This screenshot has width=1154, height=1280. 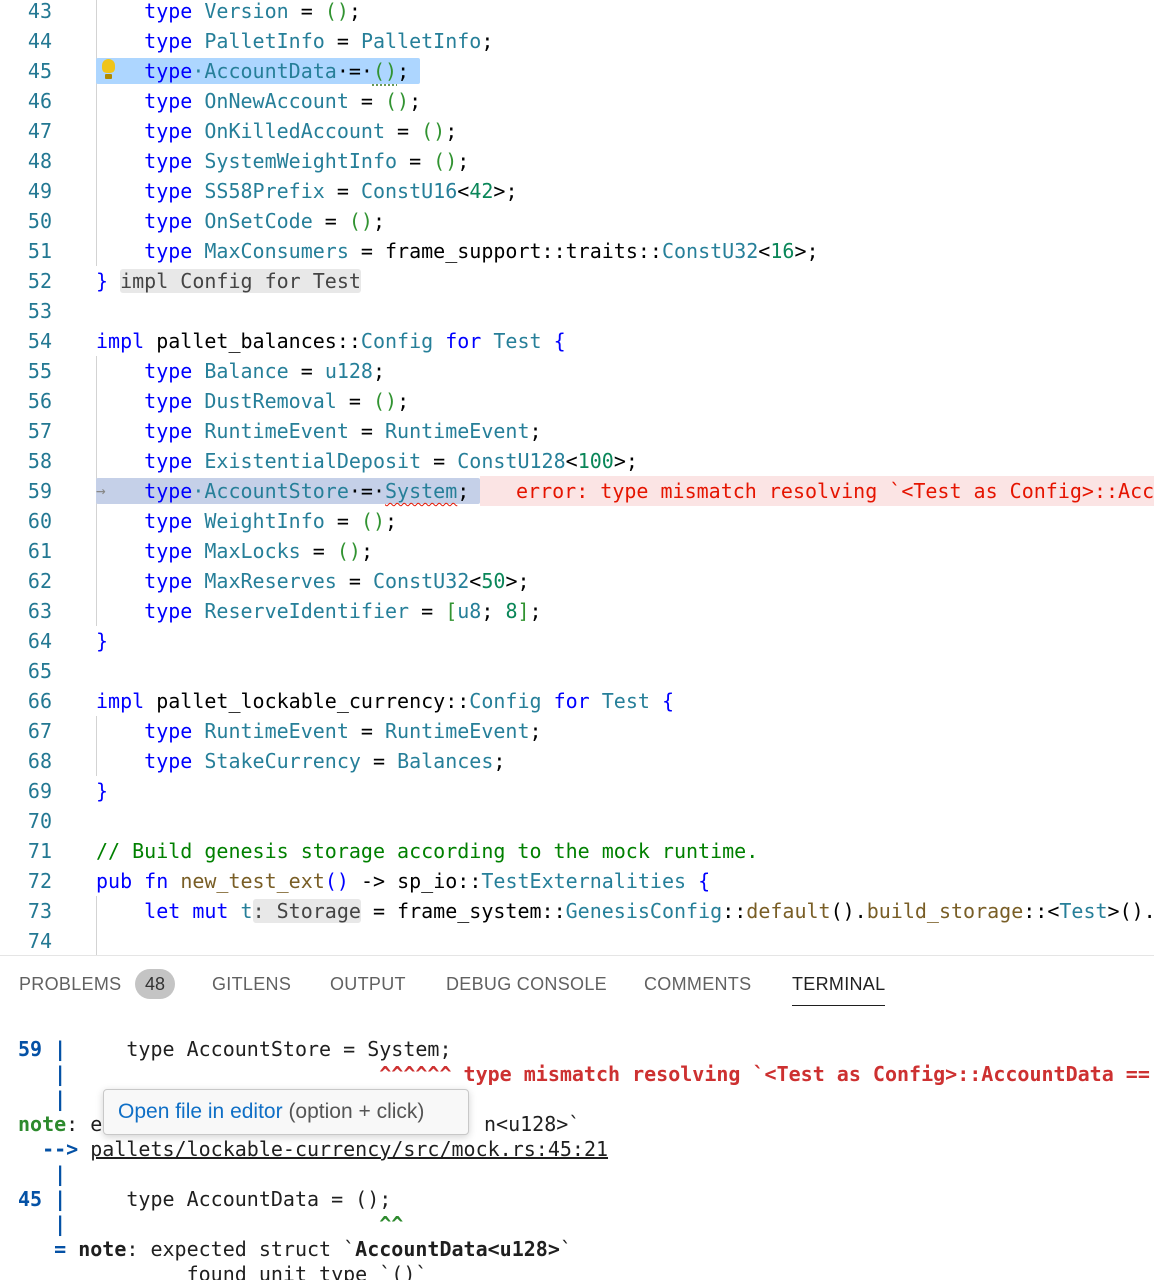 I want to click on lightbulb-icon, so click(x=108, y=70).